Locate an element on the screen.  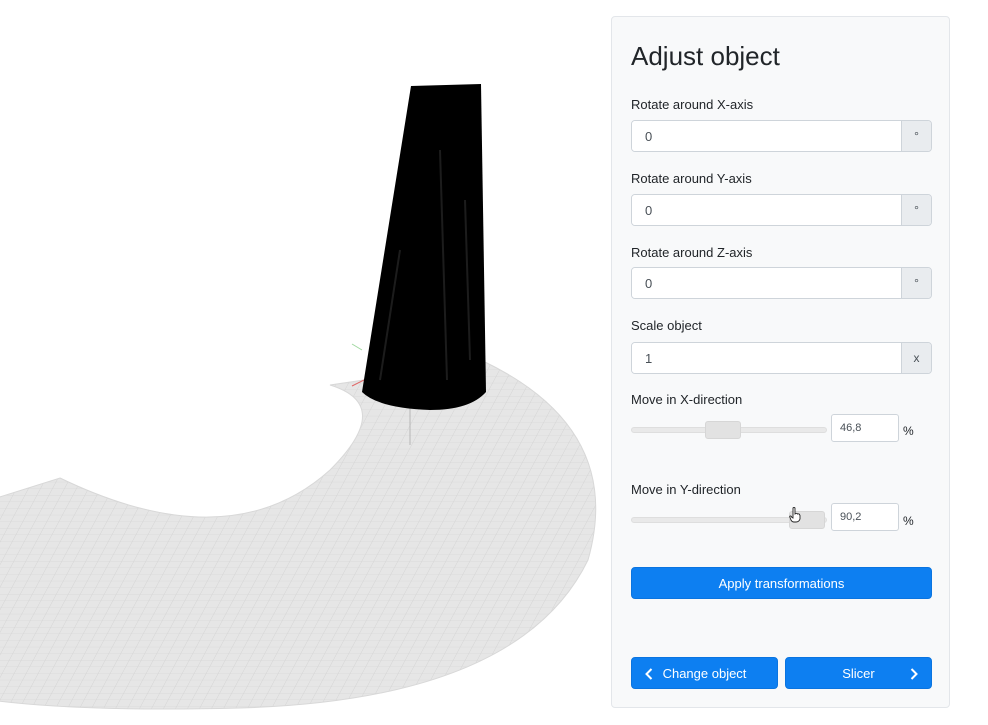
scale-label: Scale object is located at coordinates (666, 325).